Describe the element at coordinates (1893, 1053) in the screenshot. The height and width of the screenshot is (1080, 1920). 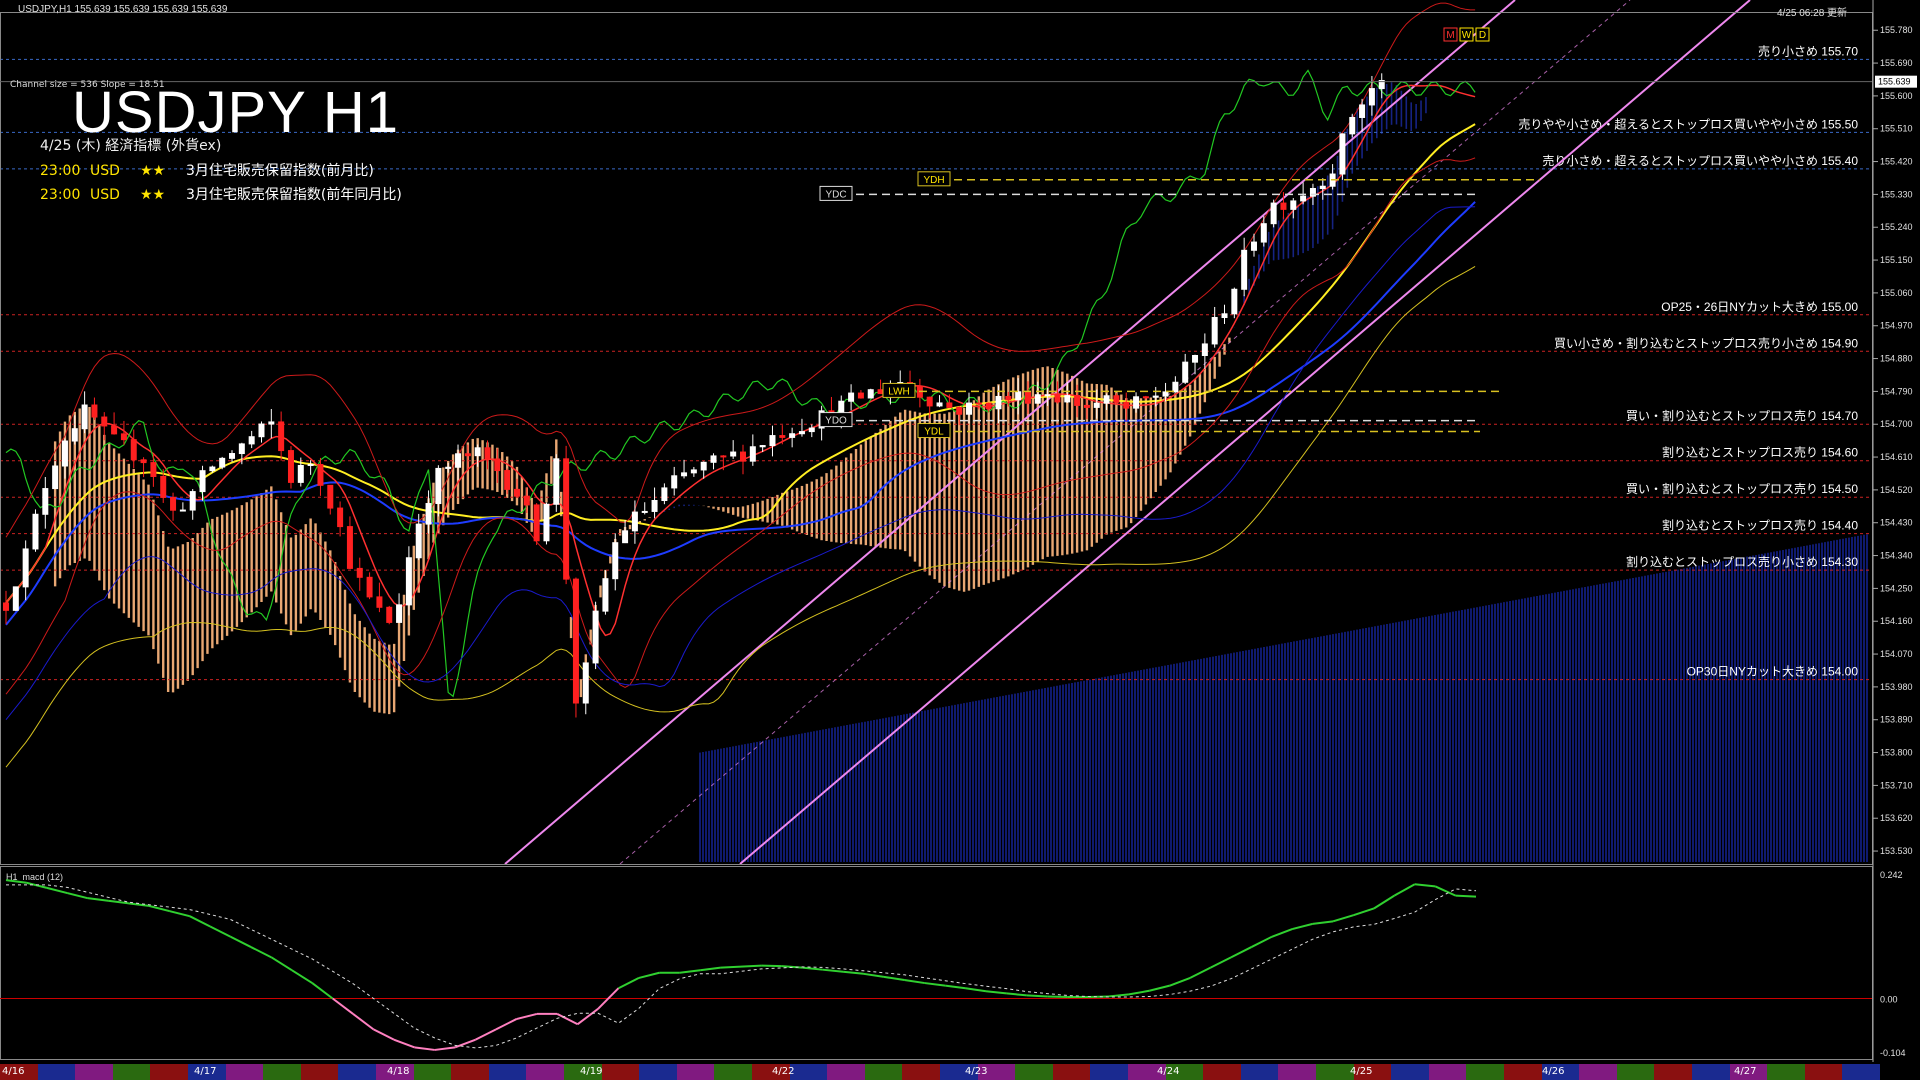
I see `macd-tick-label: -0.104` at that location.